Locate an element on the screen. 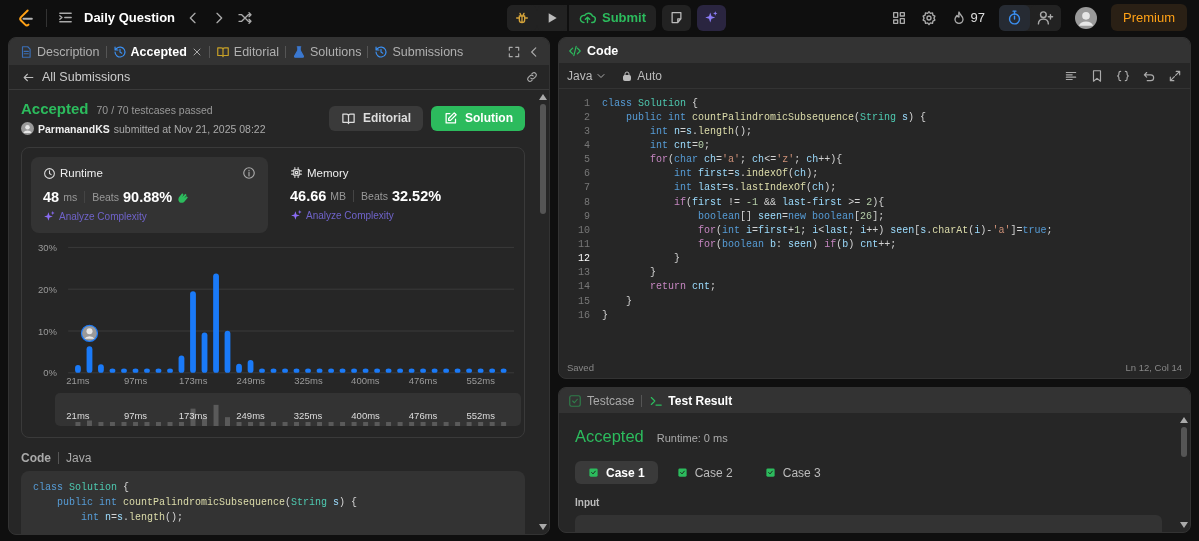  stat-card: Memory 46.66 MB Beats 32.52% Analyze Complexity is located at coordinates (396, 195).